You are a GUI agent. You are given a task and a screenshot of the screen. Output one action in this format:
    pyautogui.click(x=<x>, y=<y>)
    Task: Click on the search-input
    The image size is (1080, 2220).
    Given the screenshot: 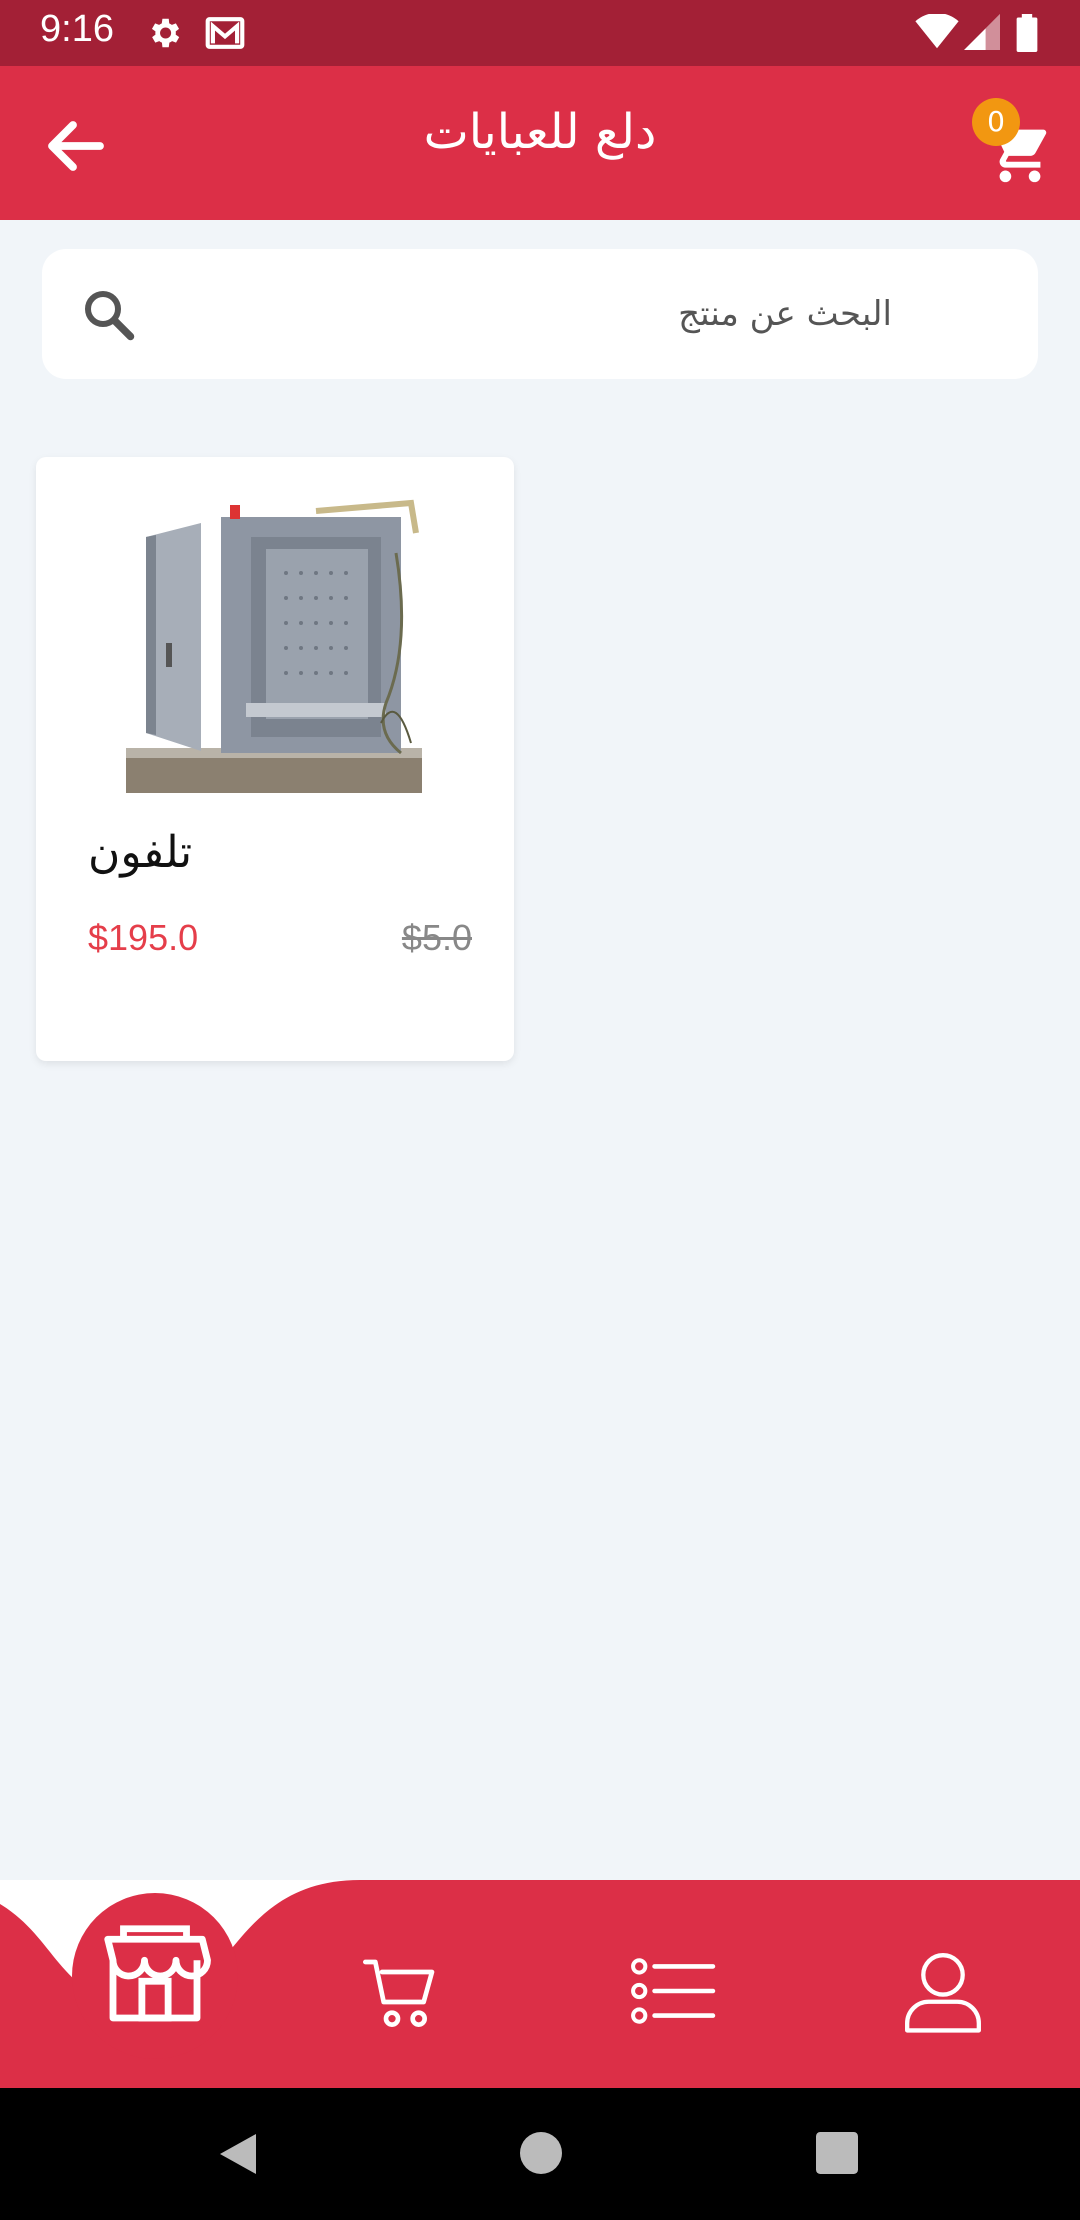 What is the action you would take?
    pyautogui.click(x=532, y=314)
    